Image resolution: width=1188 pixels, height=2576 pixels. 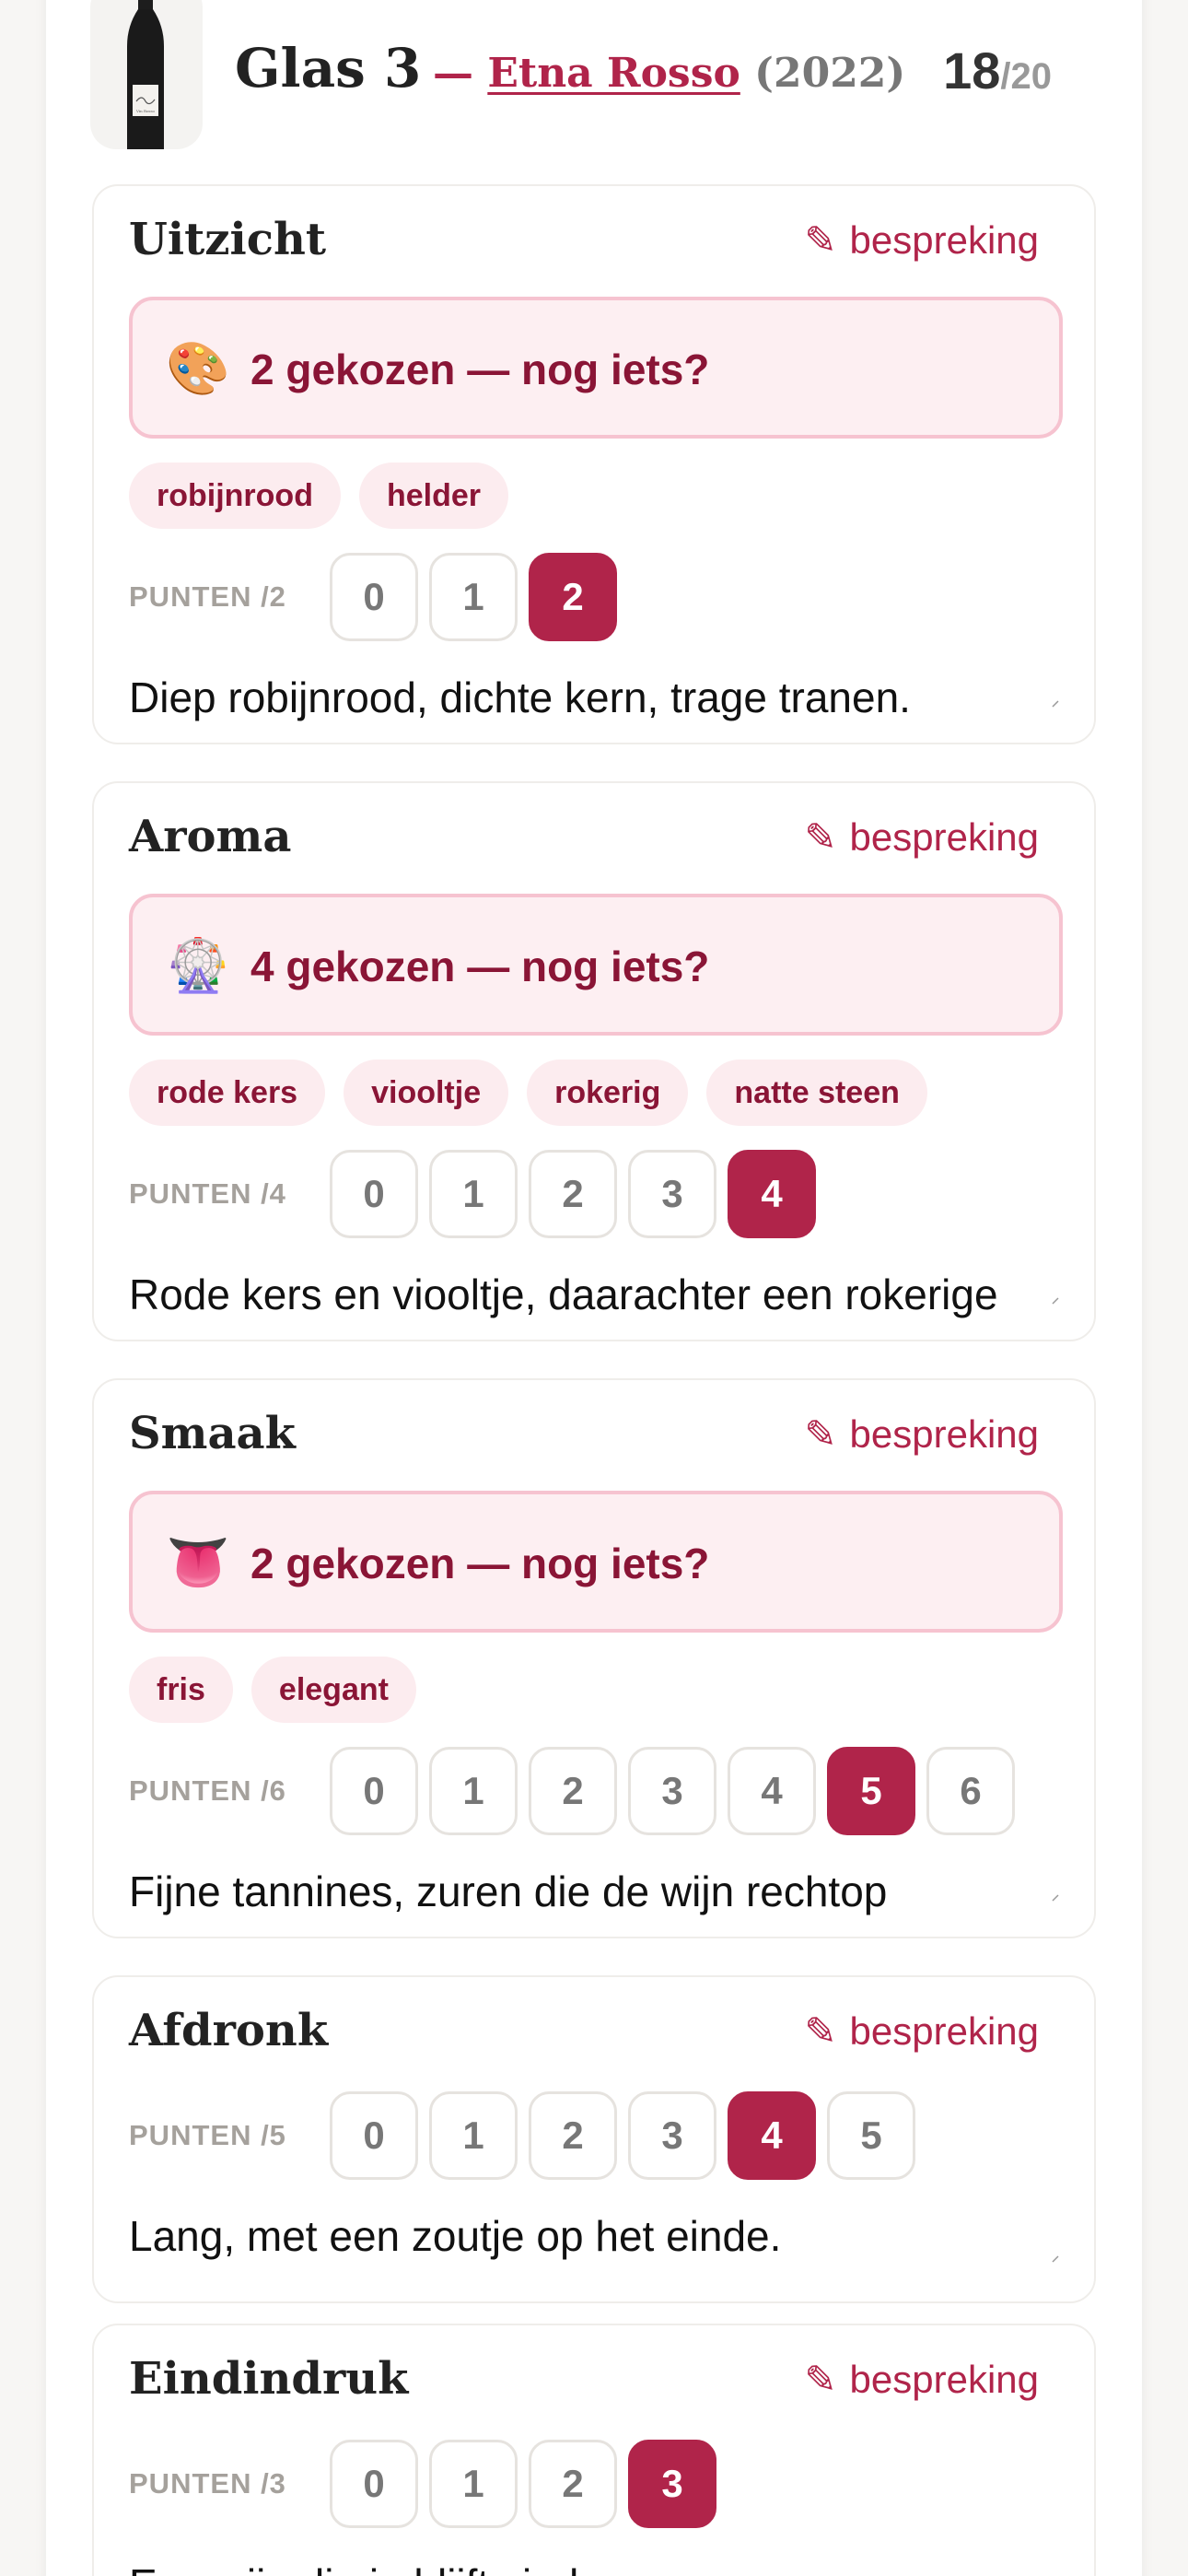 What do you see at coordinates (207, 1193) in the screenshot?
I see `score-label: PUNTEN /4` at bounding box center [207, 1193].